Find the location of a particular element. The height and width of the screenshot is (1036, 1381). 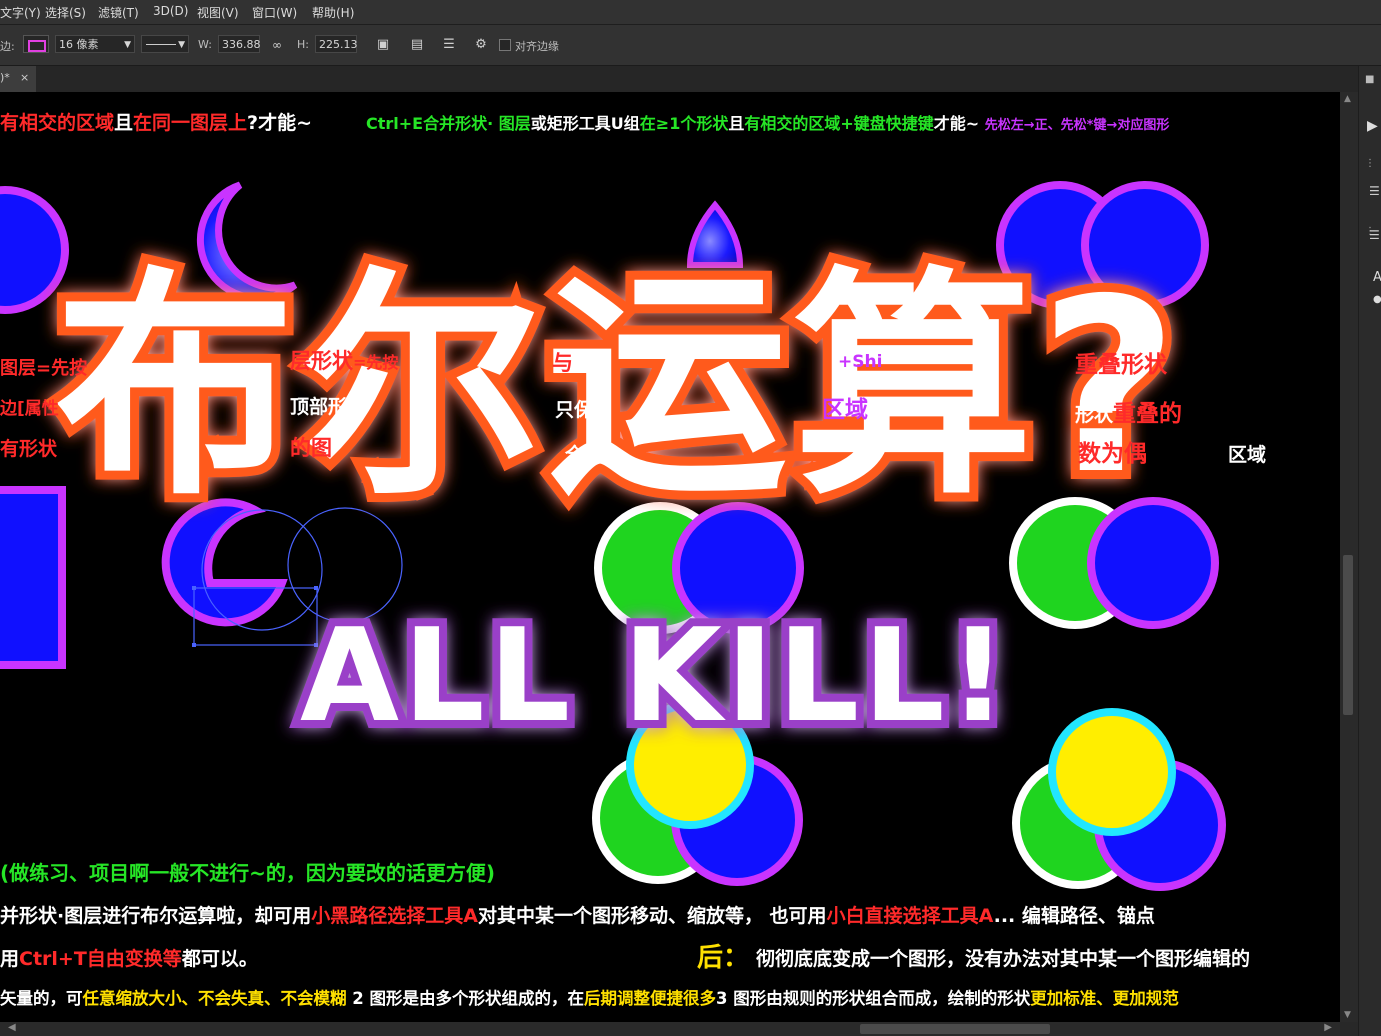

note-span: 层形状 is located at coordinates (321, 361).